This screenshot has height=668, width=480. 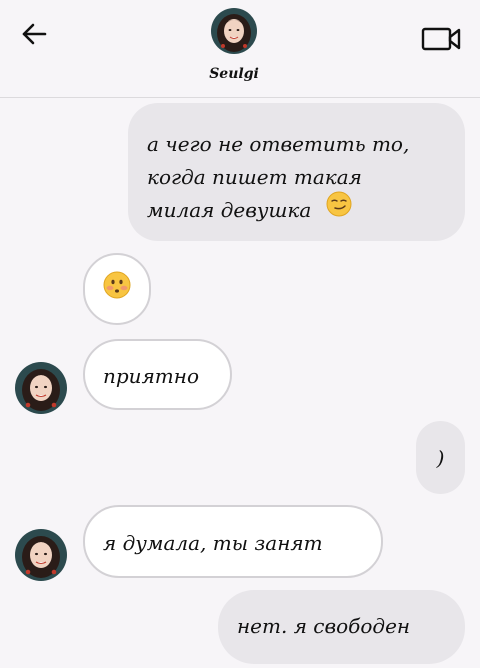 I want to click on video-call-button, so click(x=441, y=39).